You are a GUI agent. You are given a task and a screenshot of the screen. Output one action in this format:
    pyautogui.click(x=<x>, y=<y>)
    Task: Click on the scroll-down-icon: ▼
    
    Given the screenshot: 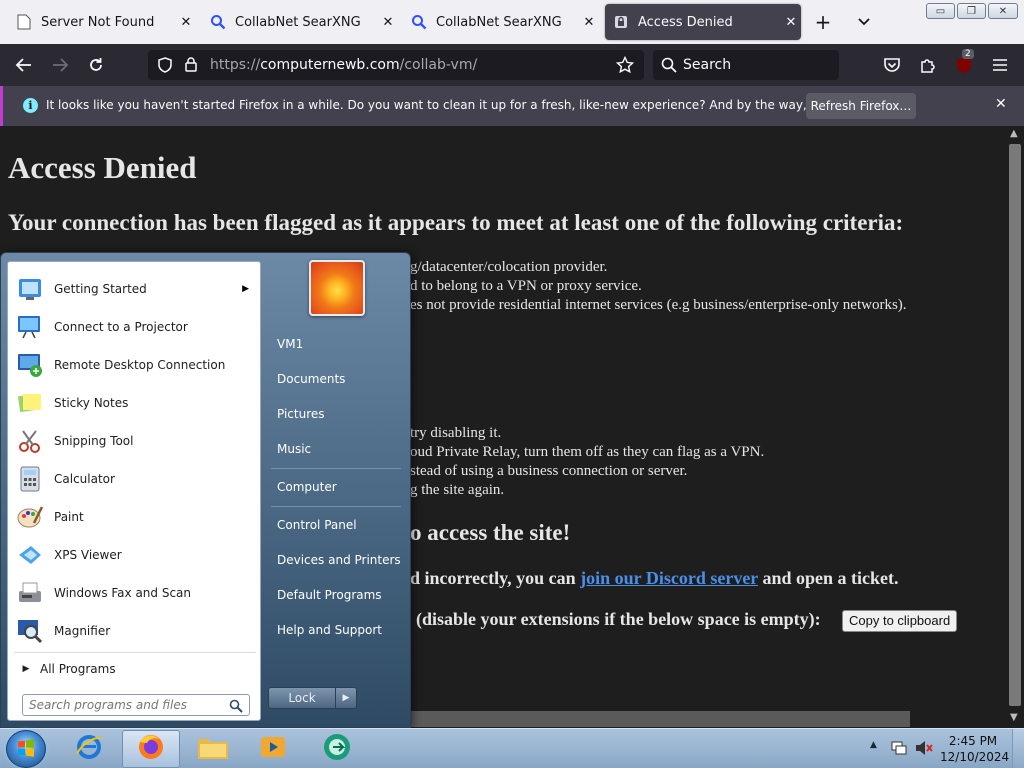 What is the action you would take?
    pyautogui.click(x=1014, y=717)
    